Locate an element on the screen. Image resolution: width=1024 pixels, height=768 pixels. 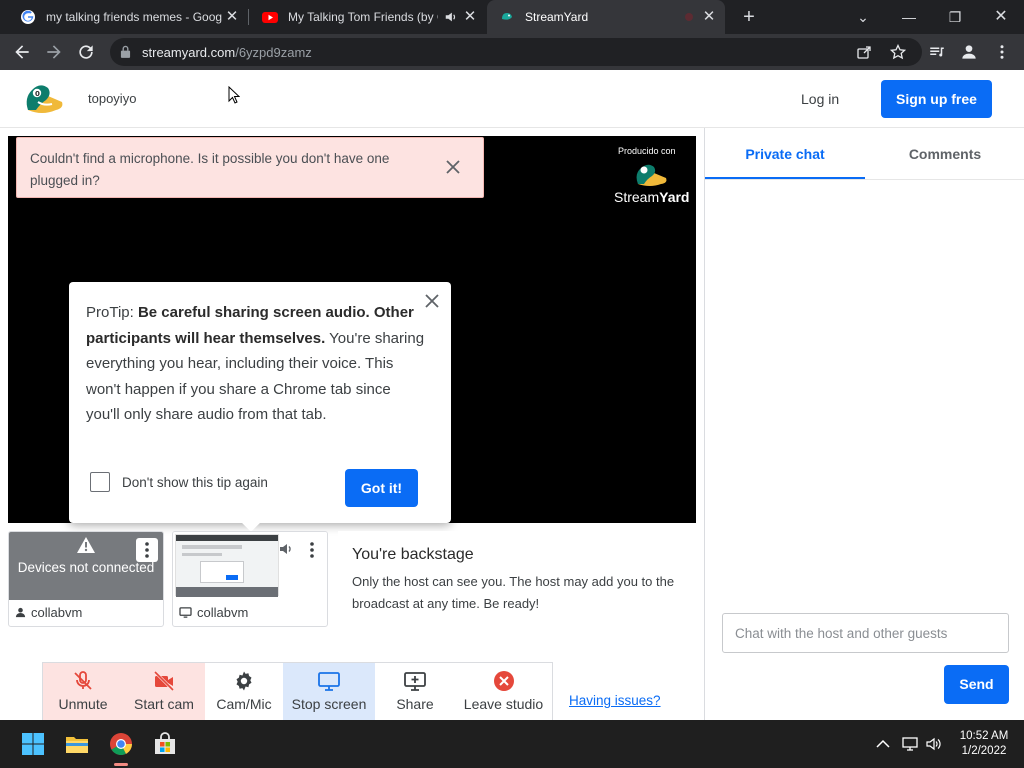
browser-tab-youtube: My Talking Tom Friends (by Ou ✕ is located at coordinates (368, 17).